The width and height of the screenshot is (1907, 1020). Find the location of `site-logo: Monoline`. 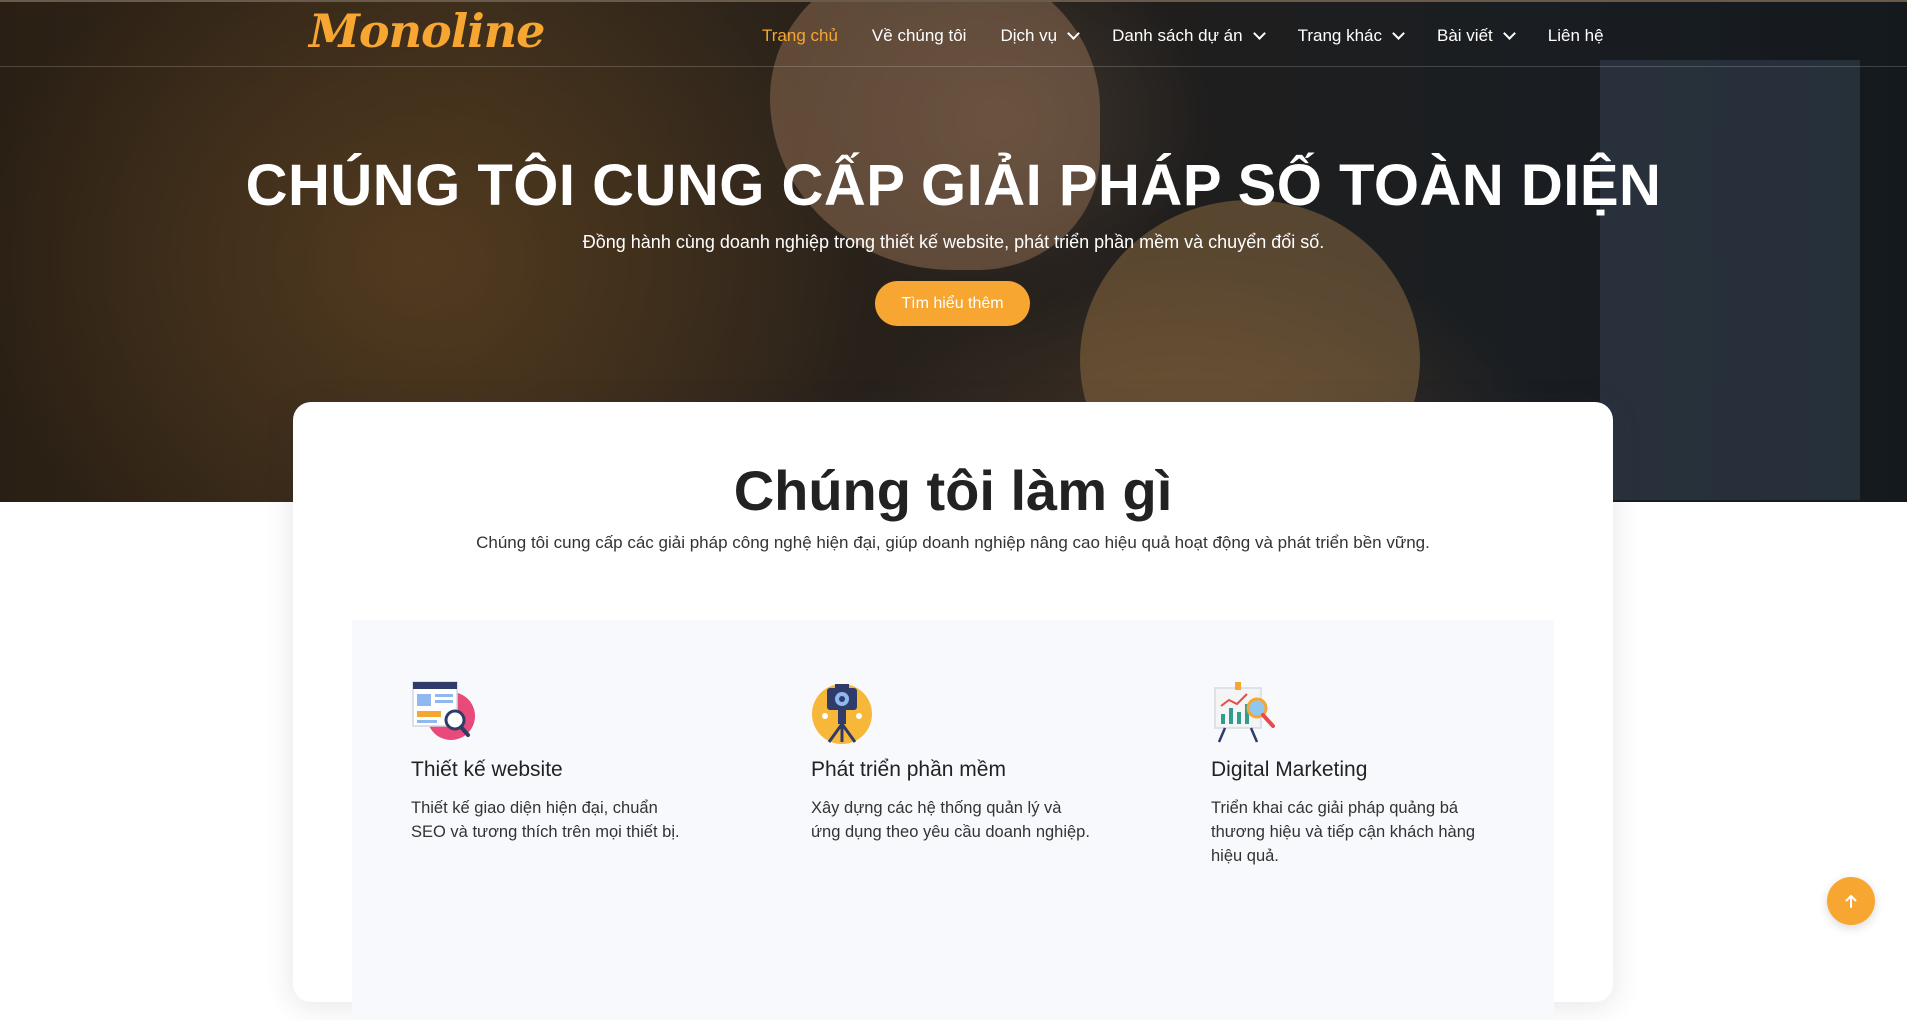

site-logo: Monoline is located at coordinates (427, 31).